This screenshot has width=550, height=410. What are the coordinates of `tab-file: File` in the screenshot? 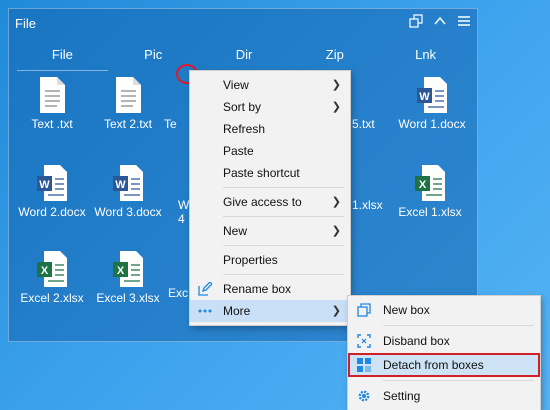 It's located at (62, 59).